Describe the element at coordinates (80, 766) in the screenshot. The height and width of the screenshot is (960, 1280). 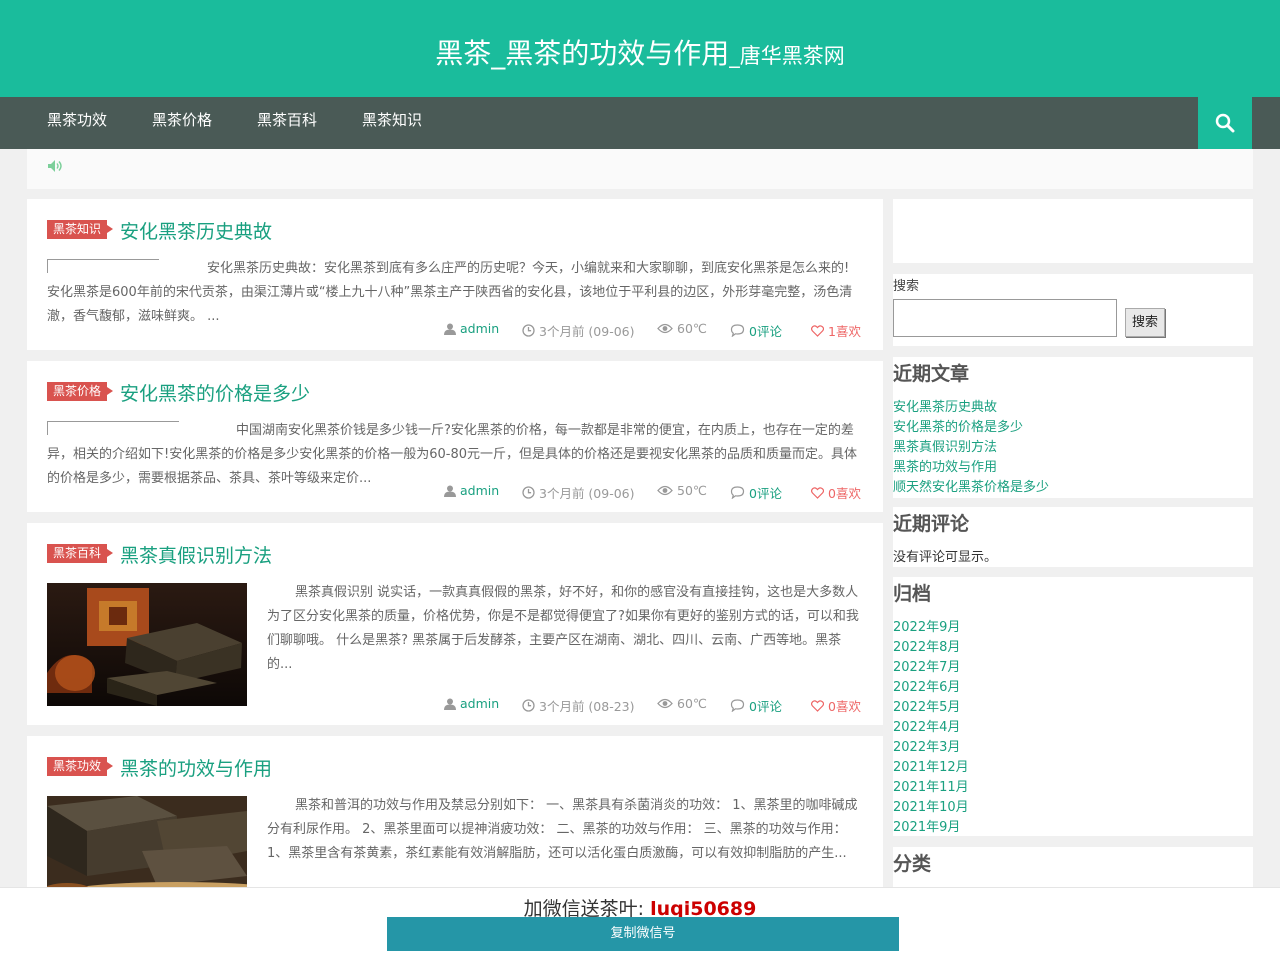
I see `category-badge: 黑茶功效` at that location.